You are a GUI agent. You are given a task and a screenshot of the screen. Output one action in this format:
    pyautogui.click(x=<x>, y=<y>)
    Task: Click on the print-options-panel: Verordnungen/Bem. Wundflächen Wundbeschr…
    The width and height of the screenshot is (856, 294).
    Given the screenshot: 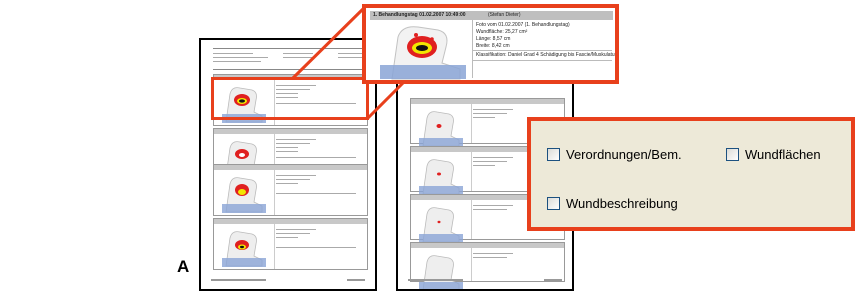 What is the action you would take?
    pyautogui.click(x=691, y=174)
    